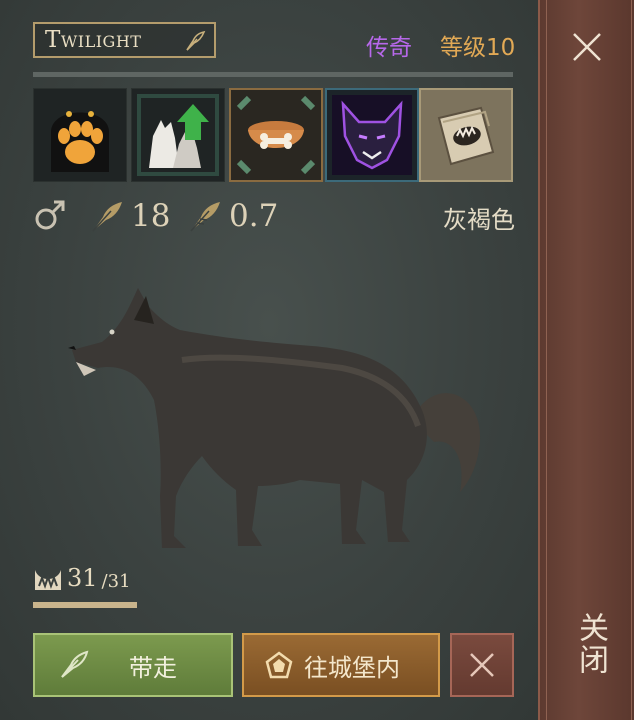 The height and width of the screenshot is (720, 634). I want to click on feather-icon, so click(75, 664).